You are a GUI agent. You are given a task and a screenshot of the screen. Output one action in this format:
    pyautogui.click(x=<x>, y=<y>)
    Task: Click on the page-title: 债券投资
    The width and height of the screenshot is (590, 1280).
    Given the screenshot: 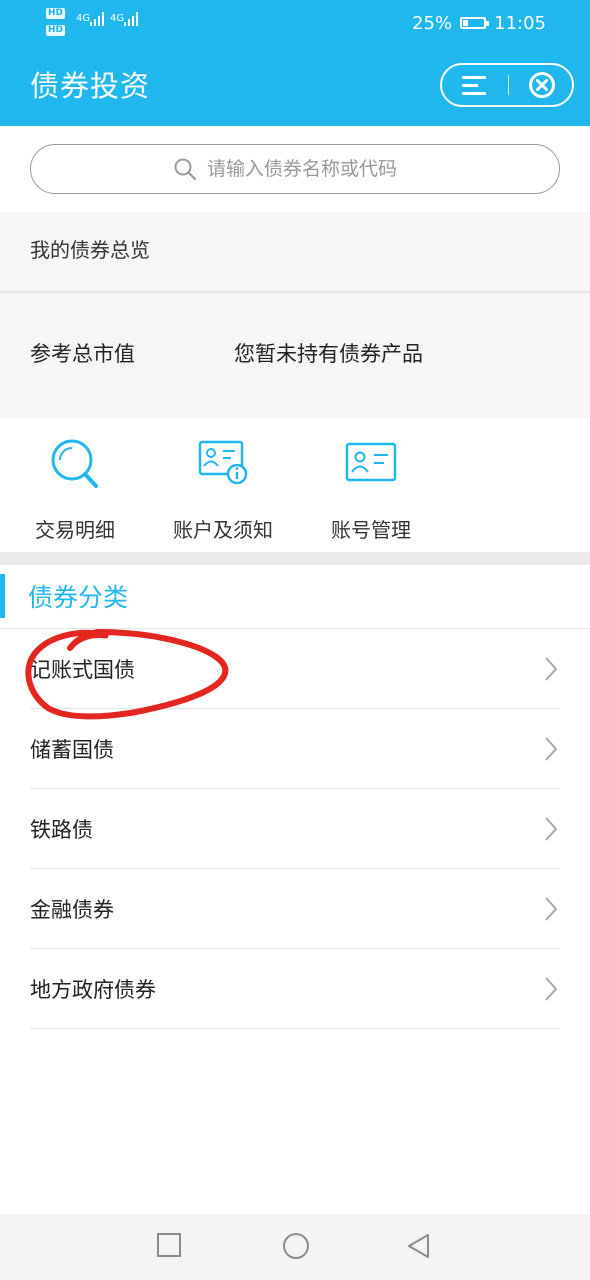 What is the action you would take?
    pyautogui.click(x=90, y=86)
    